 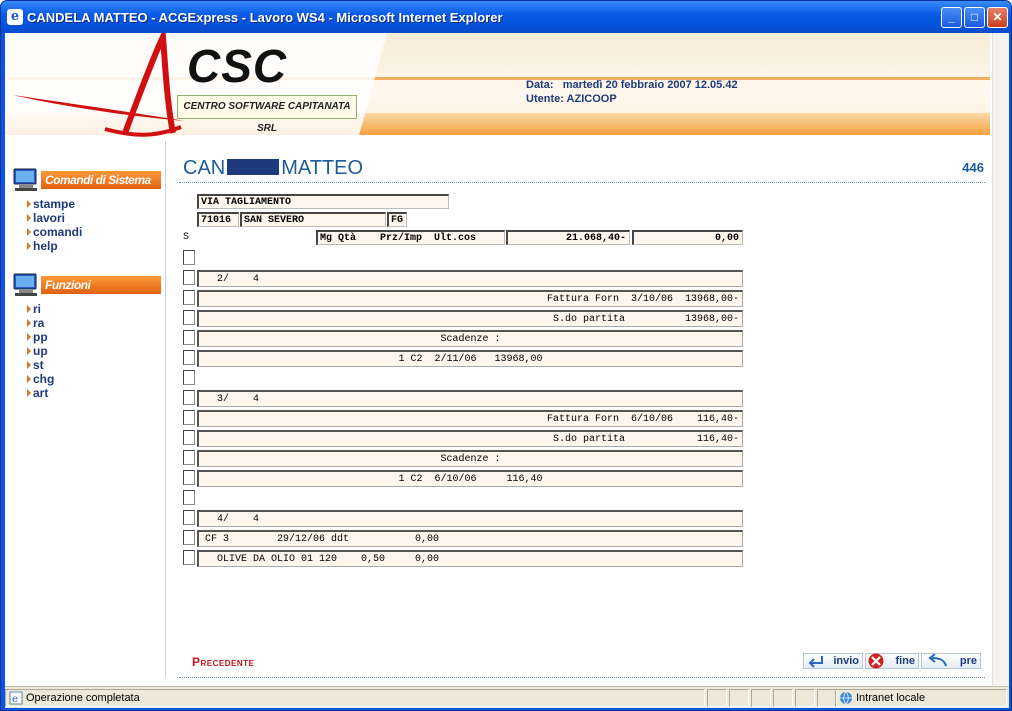 I want to click on intranet-globe-icon, so click(x=846, y=698).